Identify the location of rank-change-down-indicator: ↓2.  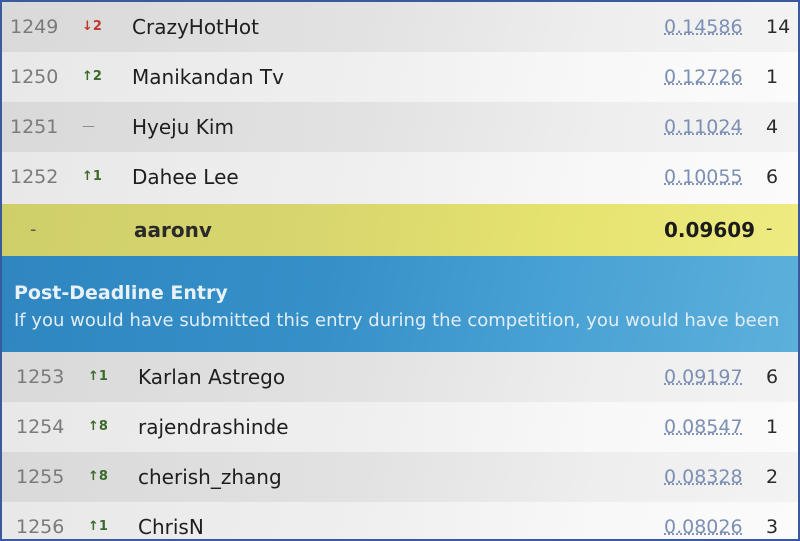
(92, 26).